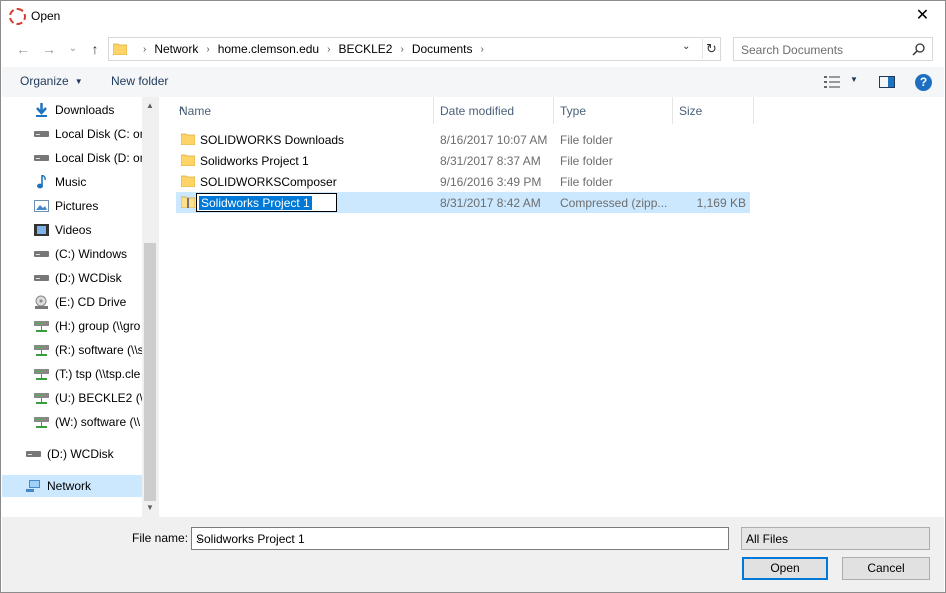 The width and height of the screenshot is (946, 593). What do you see at coordinates (713, 110) in the screenshot?
I see `column-header-size: Size` at bounding box center [713, 110].